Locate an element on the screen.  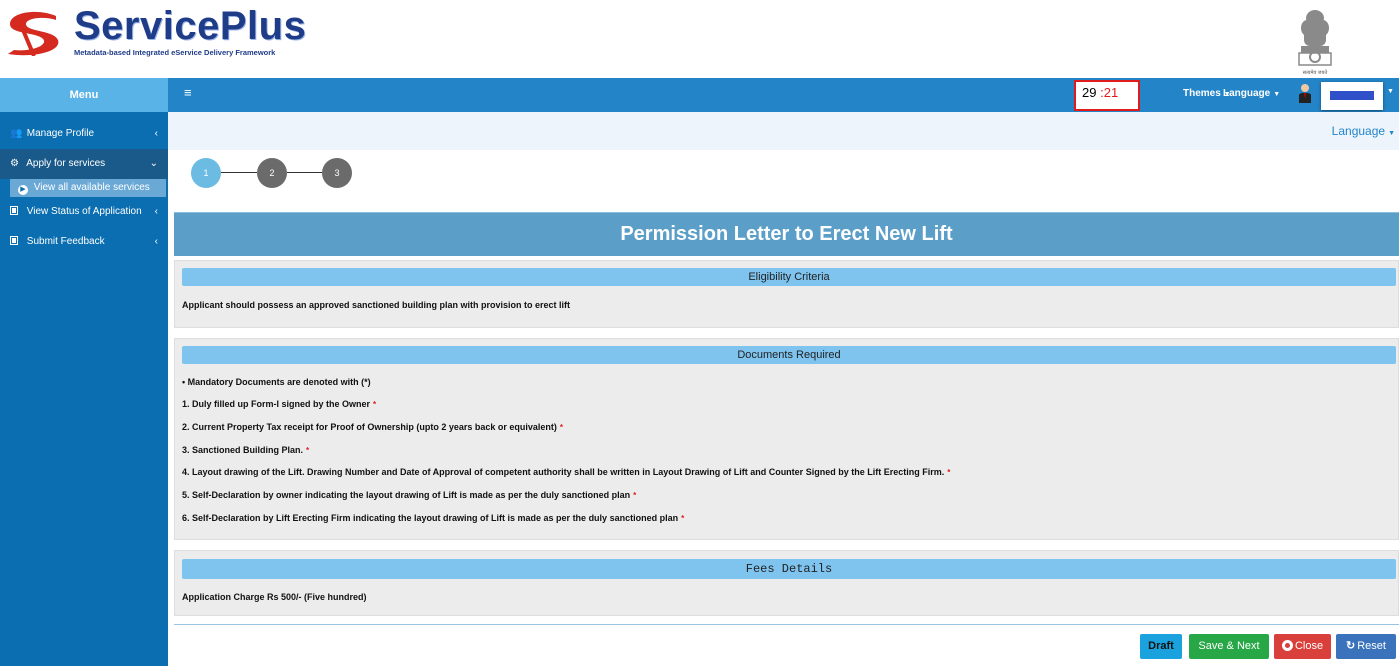
serviceplus-logo-icon is located at coordinates (33, 33).